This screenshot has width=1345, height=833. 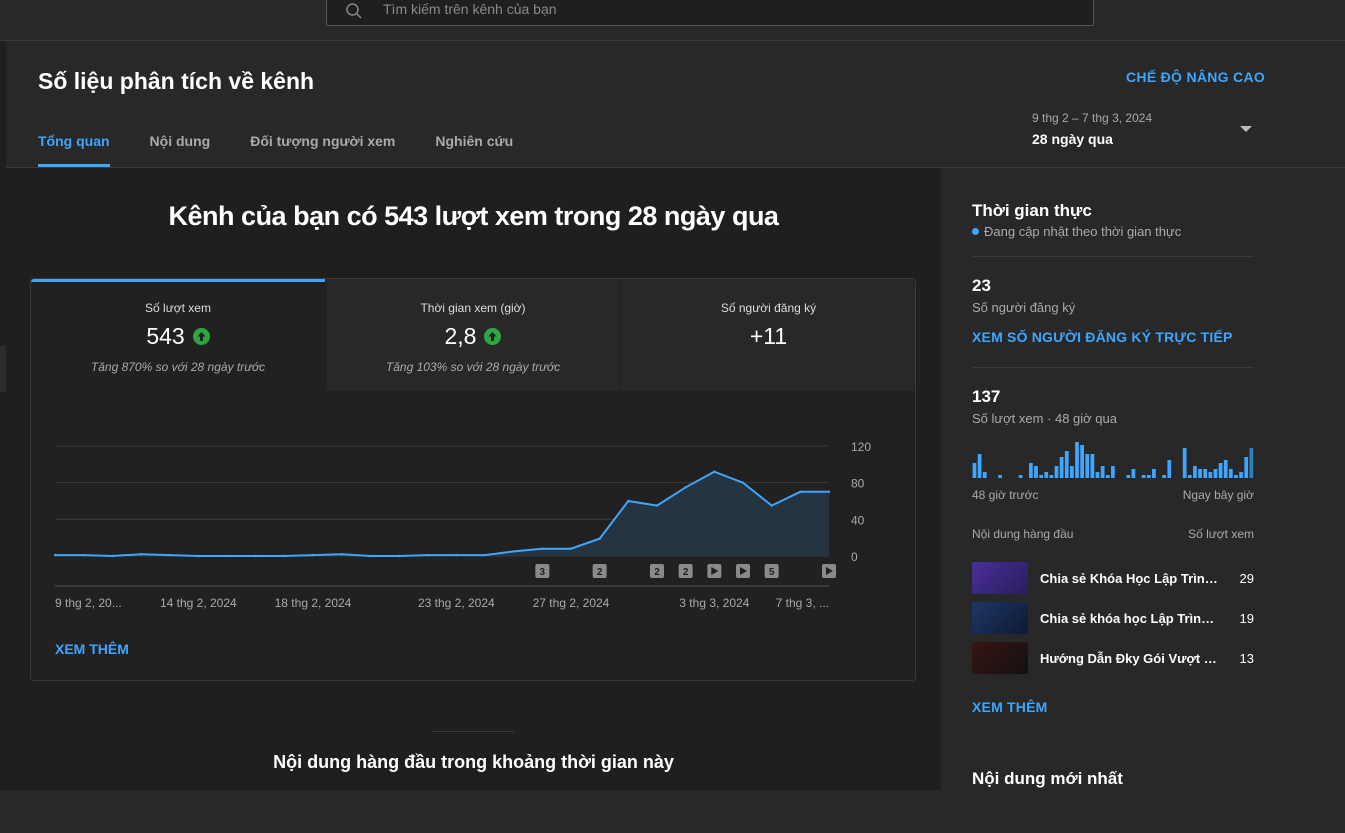 I want to click on metric-tab-subscribers: Số người đăng ký +11, so click(x=768, y=335).